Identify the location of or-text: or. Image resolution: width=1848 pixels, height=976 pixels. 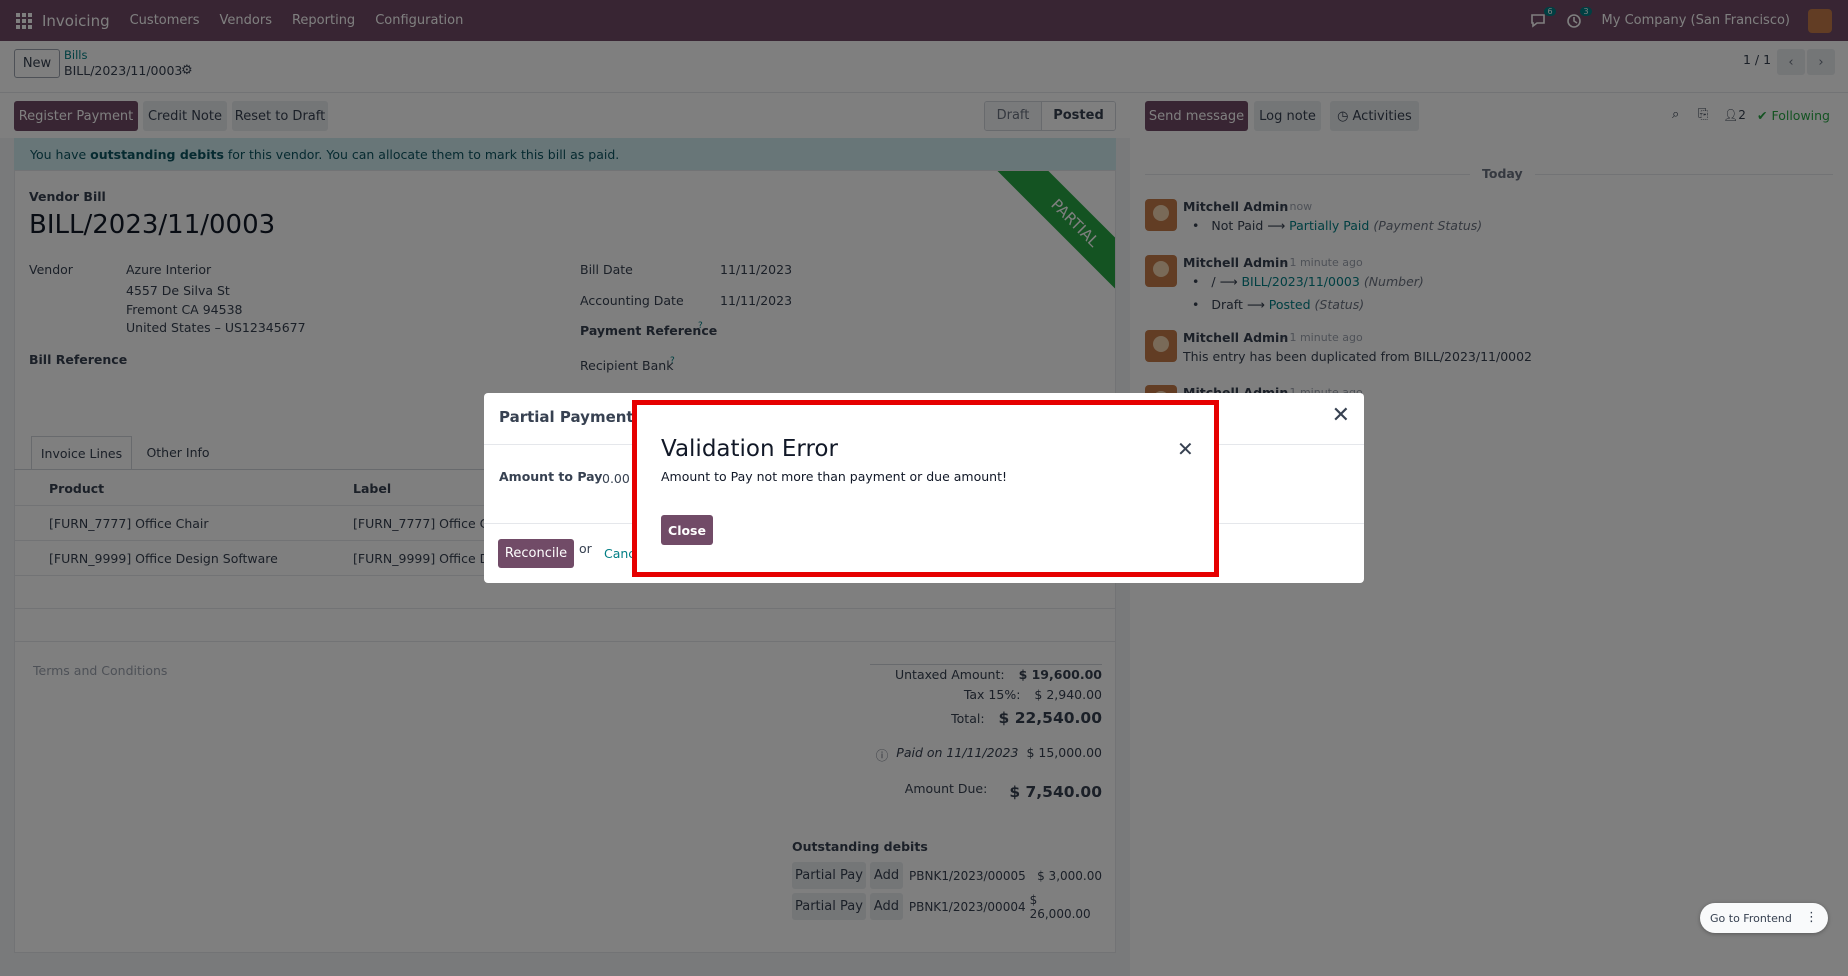
(585, 548).